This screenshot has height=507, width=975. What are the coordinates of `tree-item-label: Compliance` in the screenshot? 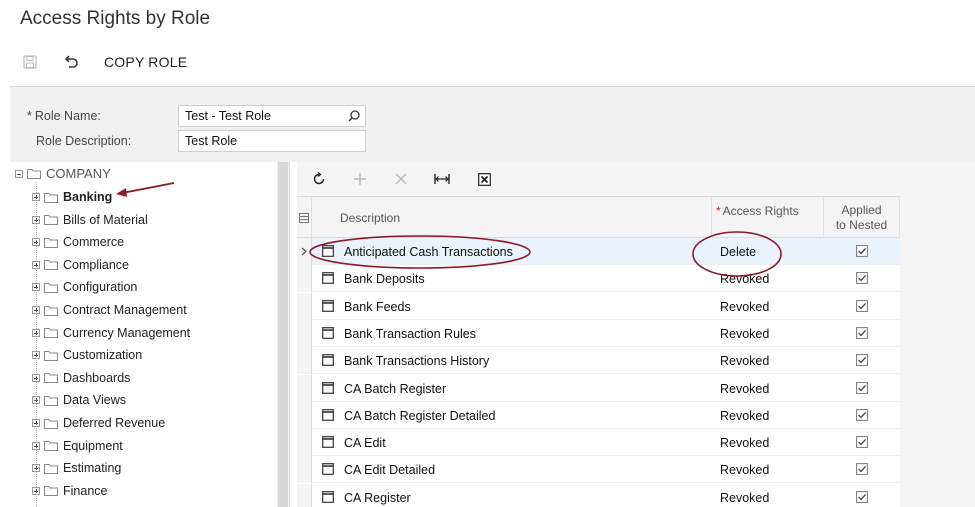 It's located at (96, 264).